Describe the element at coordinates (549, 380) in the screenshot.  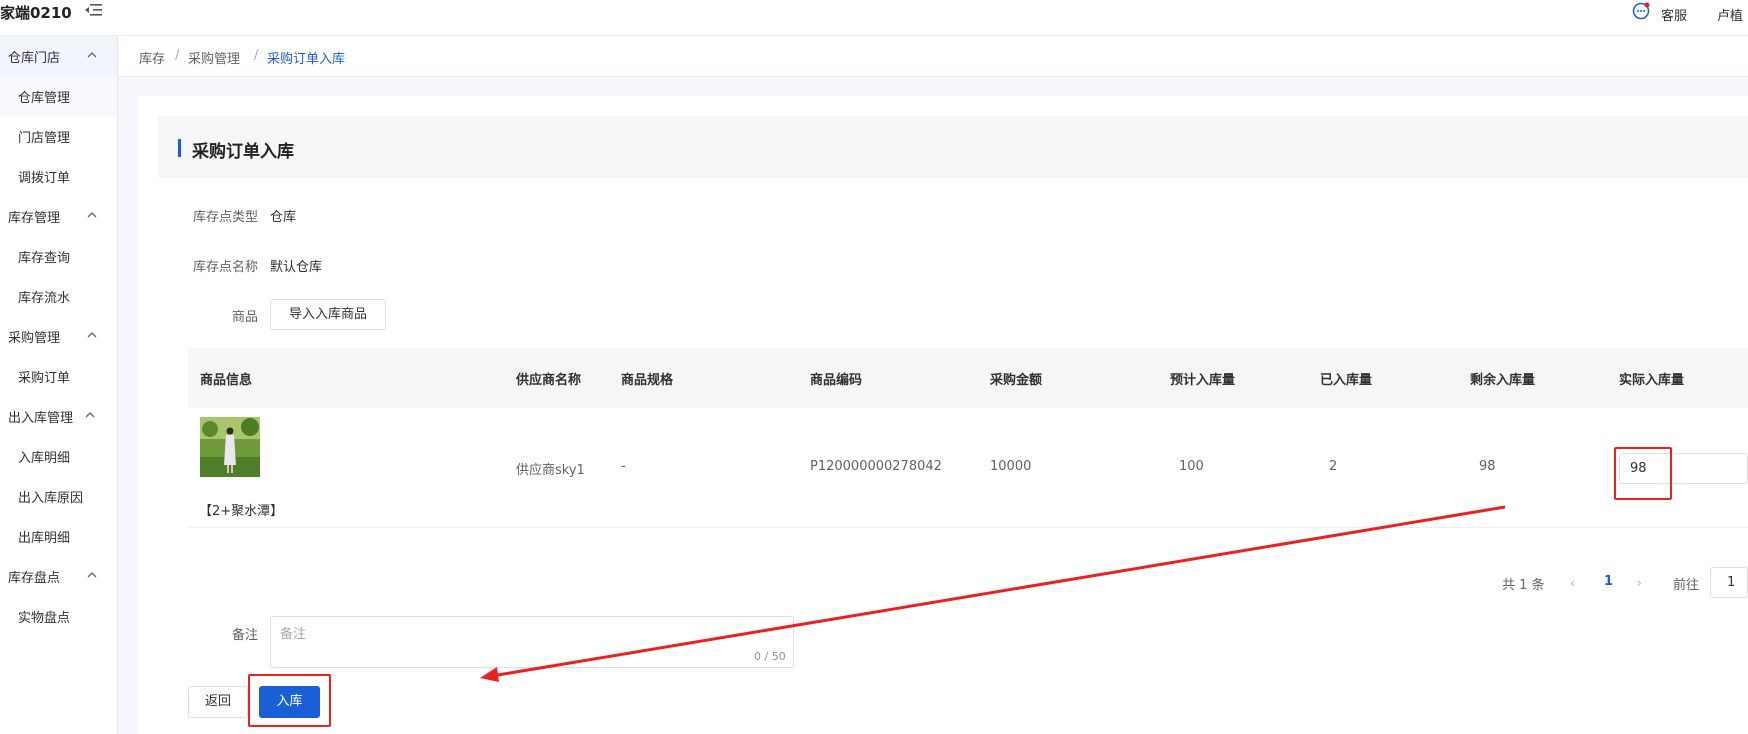
I see `column-header: 供应商名称` at that location.